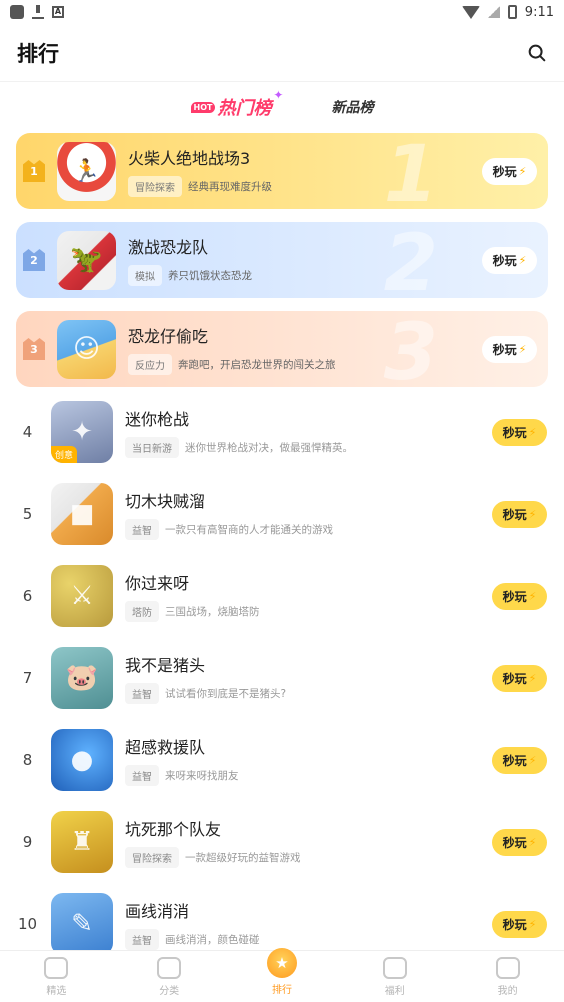 This screenshot has width=564, height=1002. What do you see at coordinates (82, 842) in the screenshot?
I see `game-icon: ♜` at bounding box center [82, 842].